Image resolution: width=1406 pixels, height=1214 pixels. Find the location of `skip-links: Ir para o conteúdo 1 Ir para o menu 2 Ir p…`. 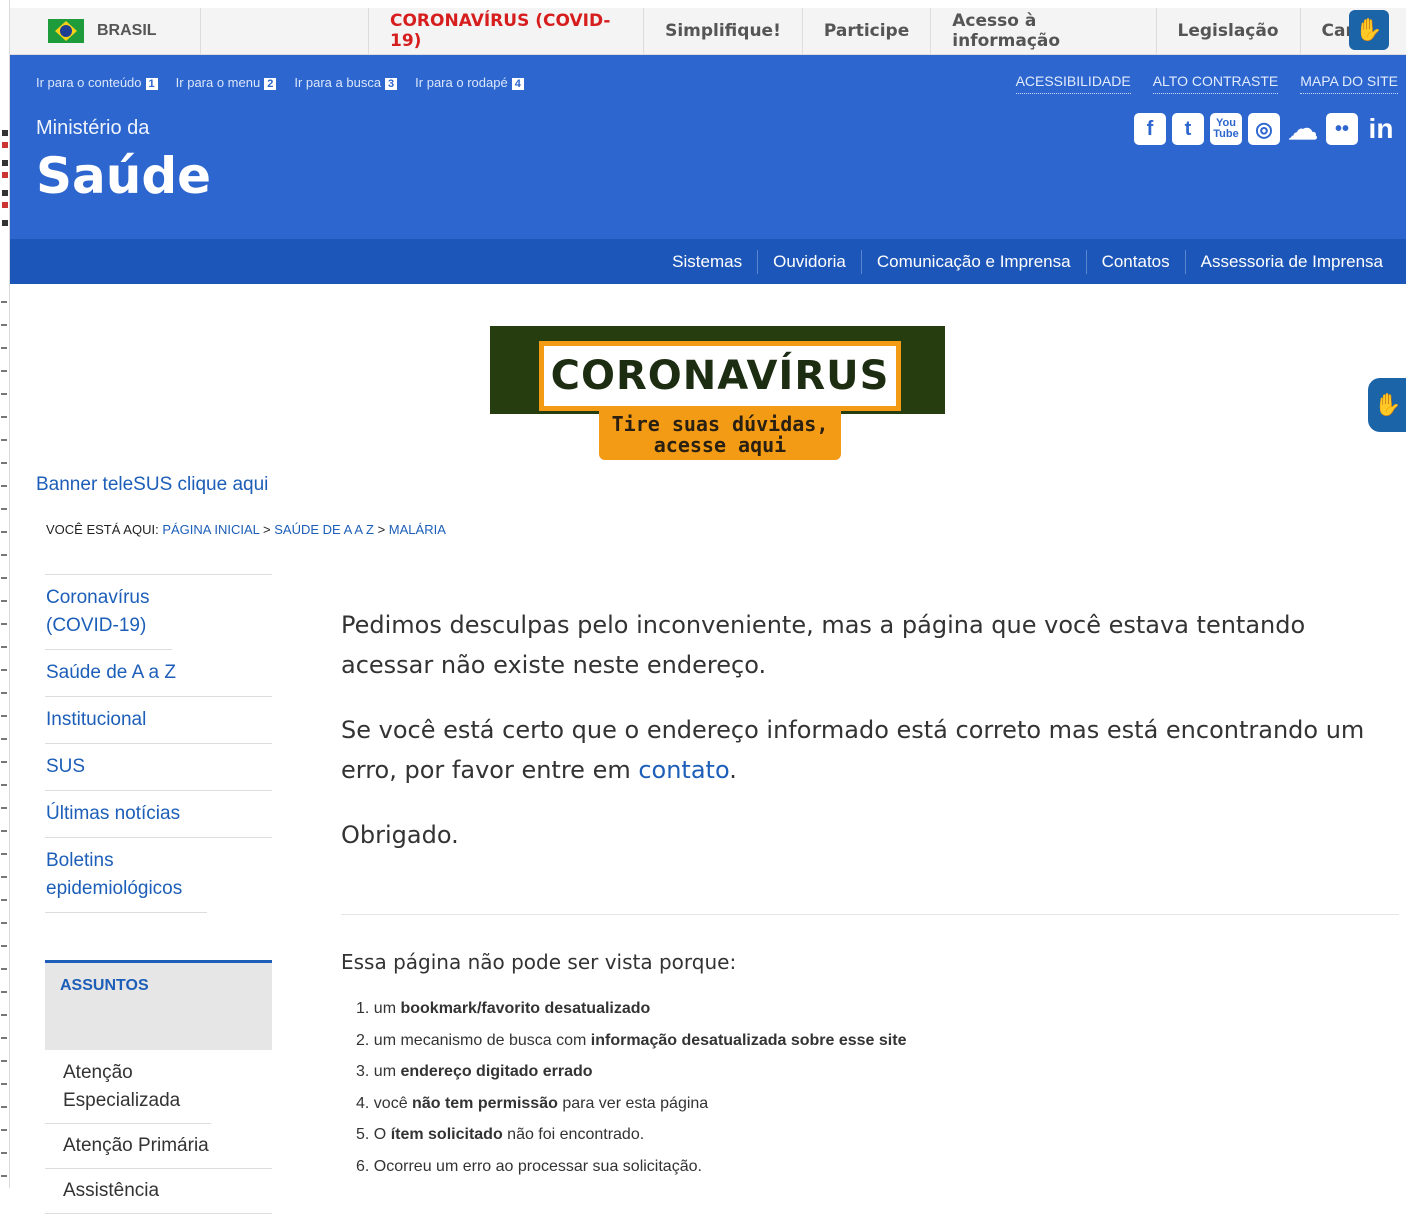

skip-links: Ir para o conteúdo 1 Ir para o menu 2 Ir p… is located at coordinates (280, 82).